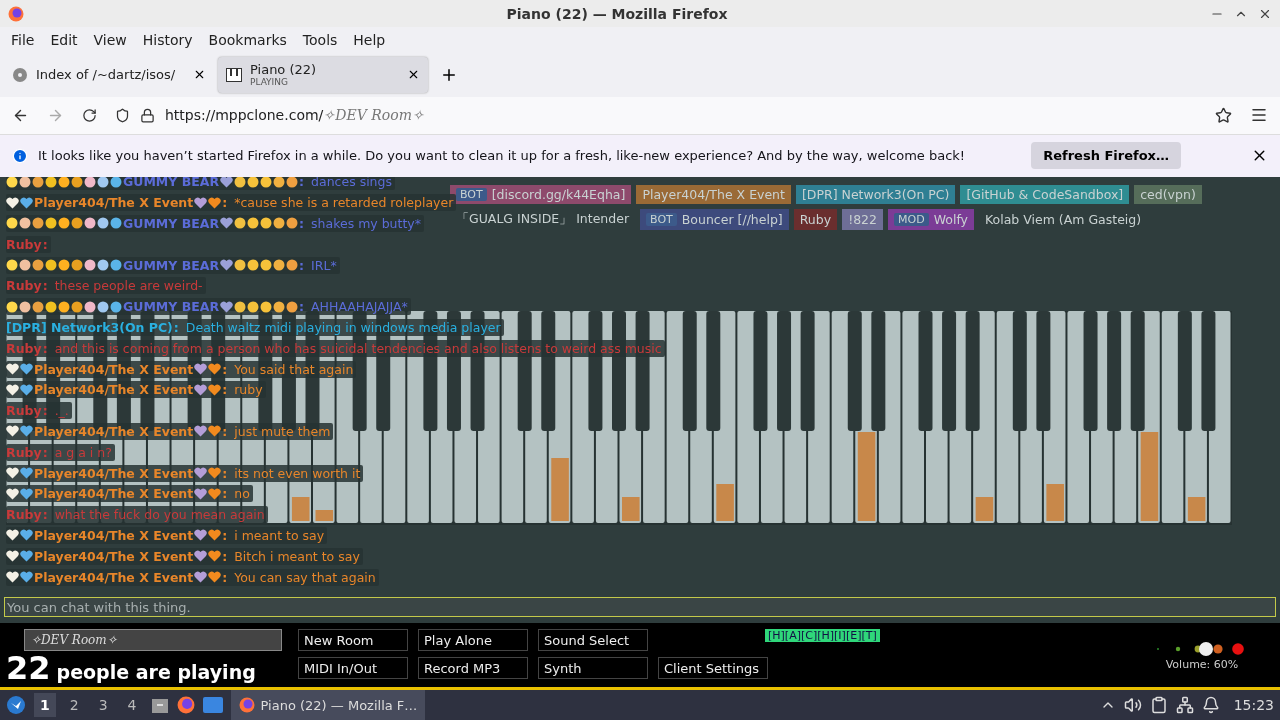 This screenshot has height=720, width=1280. What do you see at coordinates (167, 39) in the screenshot?
I see `menu-item: History` at bounding box center [167, 39].